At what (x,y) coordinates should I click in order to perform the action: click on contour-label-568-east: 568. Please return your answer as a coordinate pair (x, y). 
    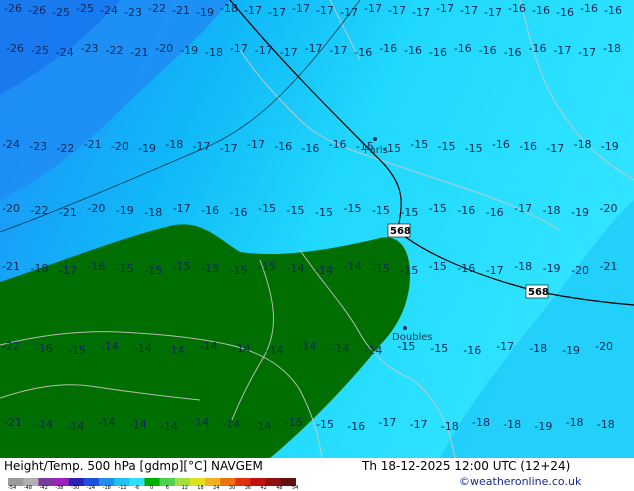
    Looking at the image, I should click on (537, 291).